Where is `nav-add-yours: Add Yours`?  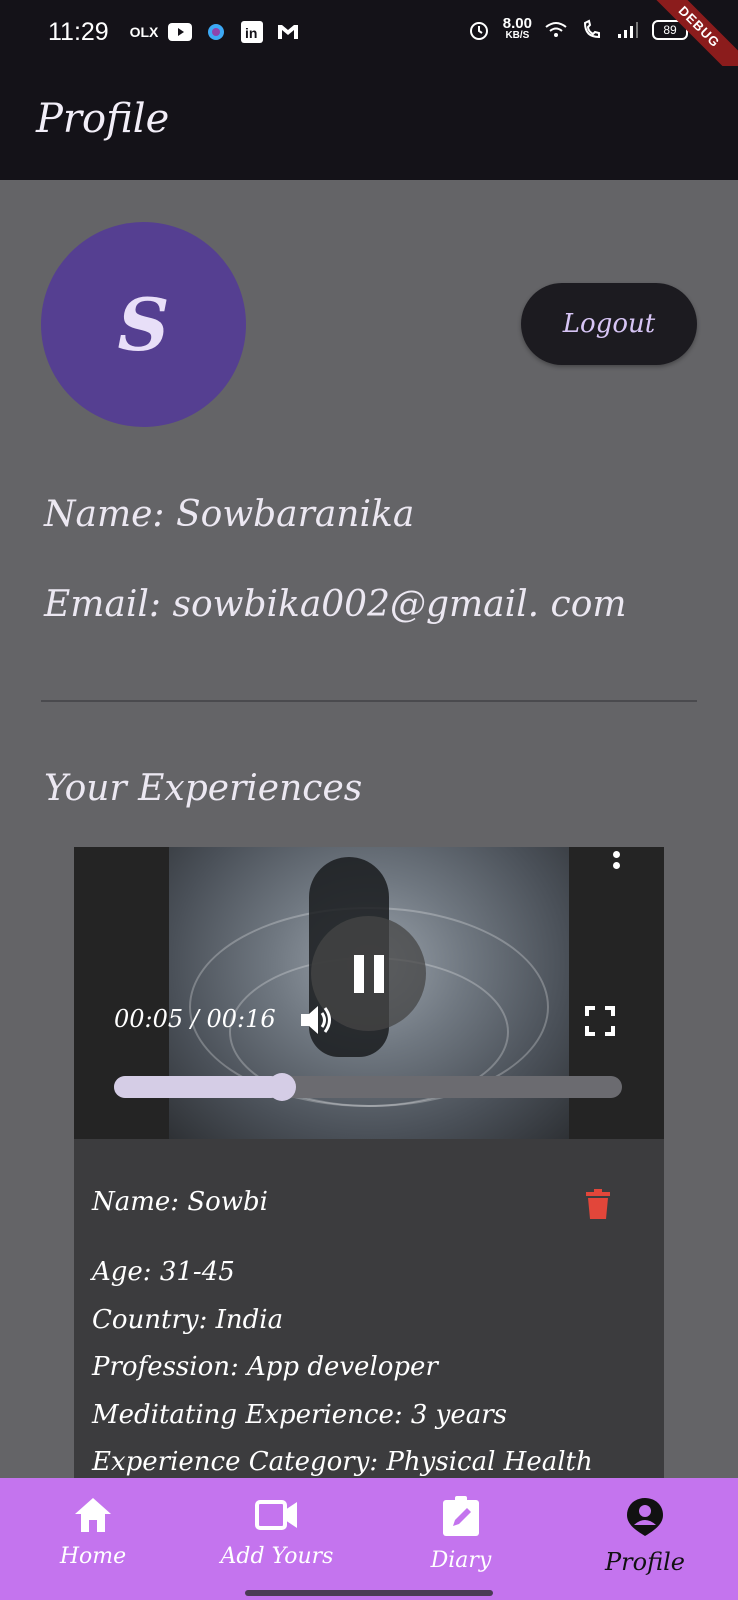
nav-add-yours: Add Yours is located at coordinates (277, 1532).